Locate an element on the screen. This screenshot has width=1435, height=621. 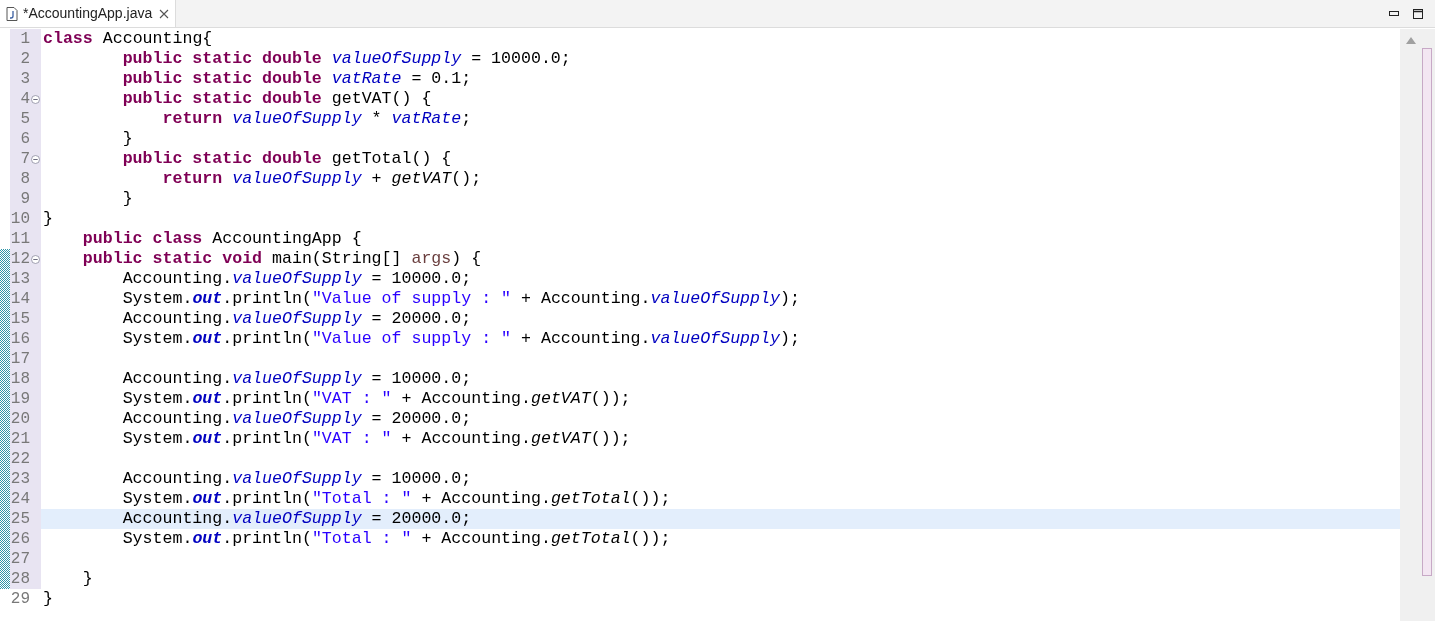
line-number: 5 is located at coordinates (25, 119).